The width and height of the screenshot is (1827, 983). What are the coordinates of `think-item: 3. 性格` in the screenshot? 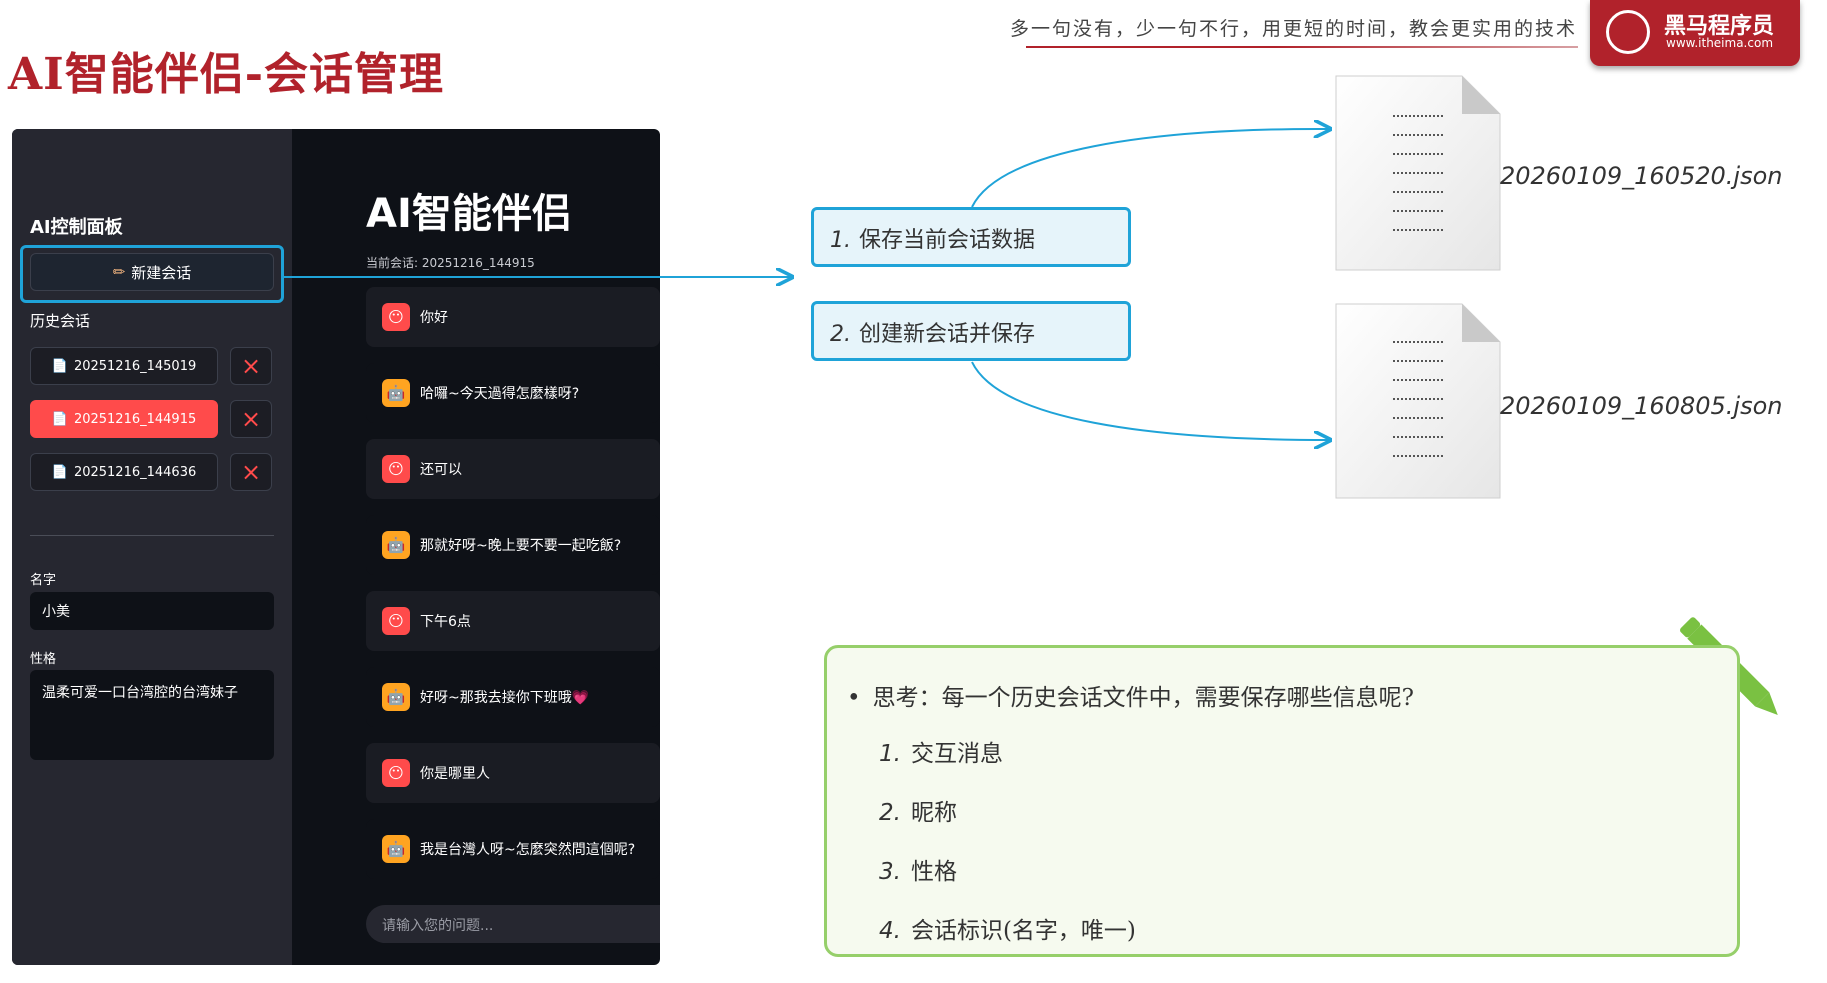 It's located at (918, 869).